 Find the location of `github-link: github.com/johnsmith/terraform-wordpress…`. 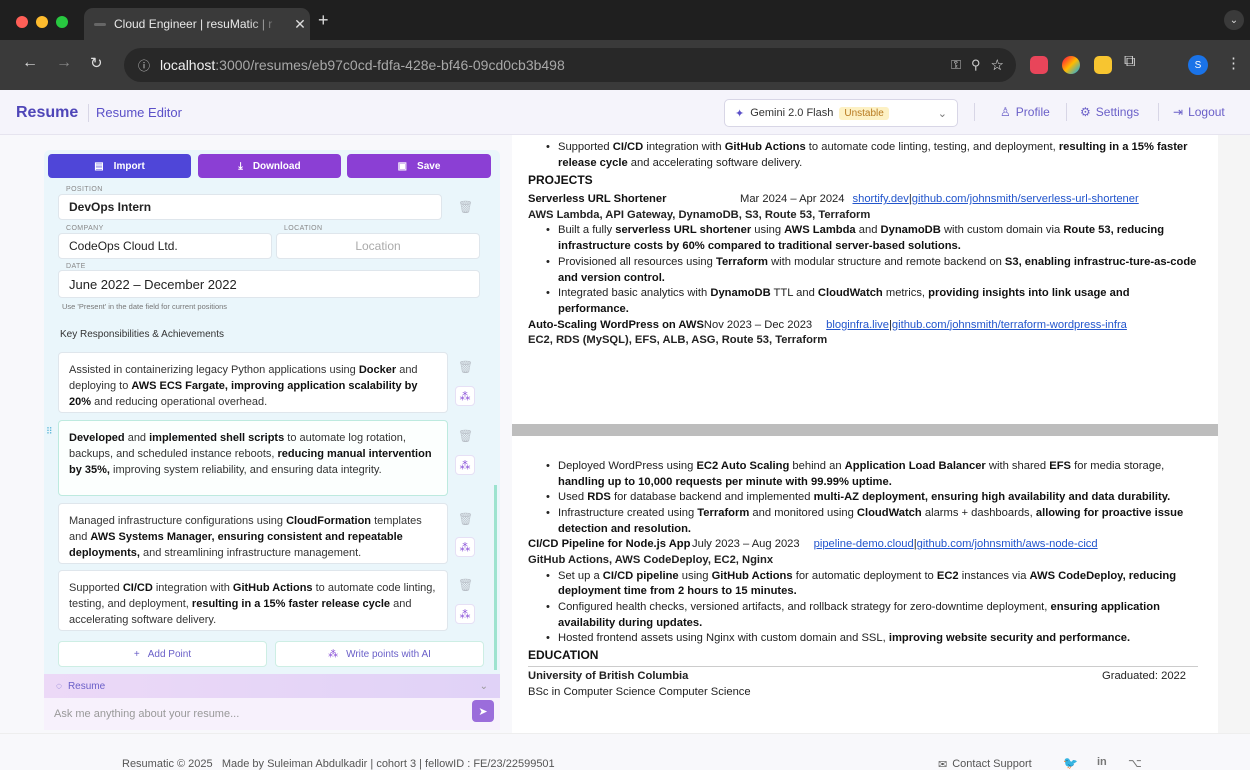

github-link: github.com/johnsmith/terraform-wordpress… is located at coordinates (1009, 326).